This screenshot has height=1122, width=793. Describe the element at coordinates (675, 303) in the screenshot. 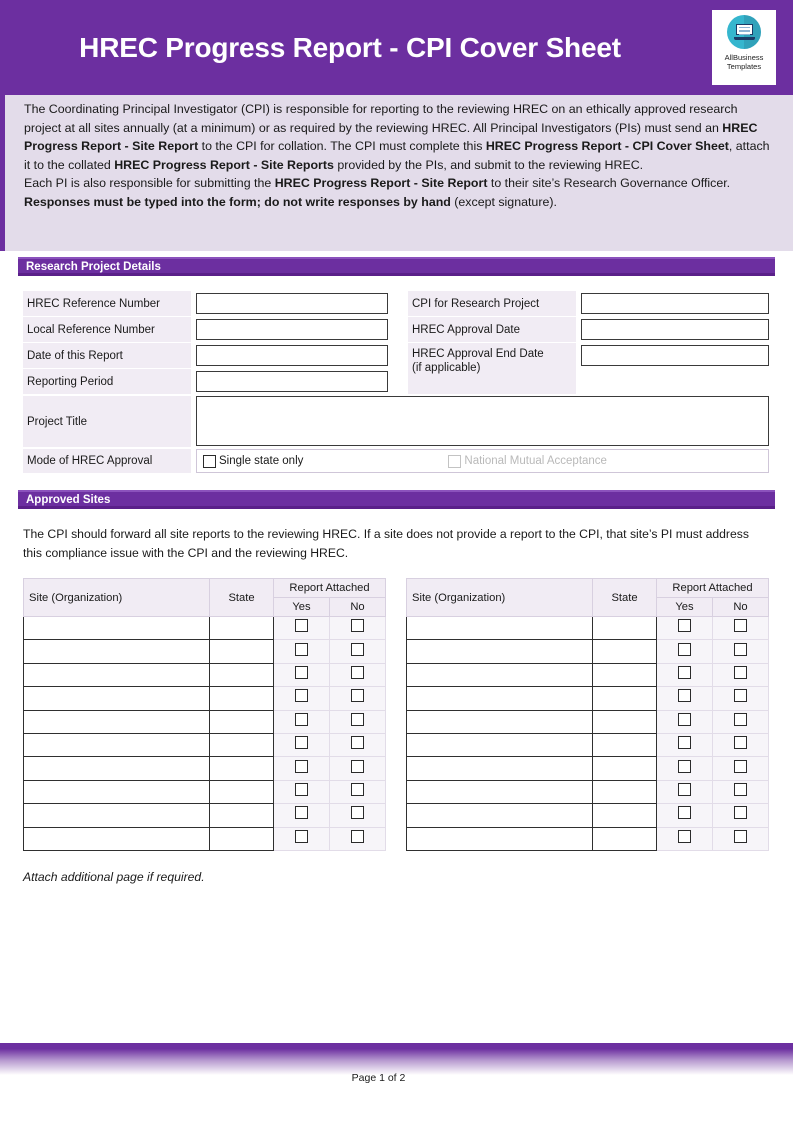

I see `field-cpi-for-research-project` at that location.